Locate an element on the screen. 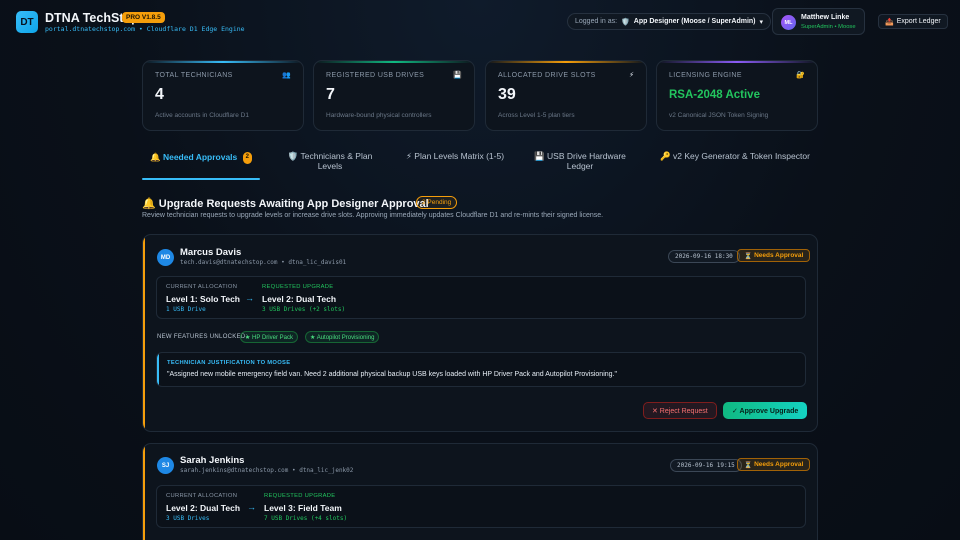 The image size is (960, 540). request-timestamp: 2026-09-16 19:15 is located at coordinates (706, 465).